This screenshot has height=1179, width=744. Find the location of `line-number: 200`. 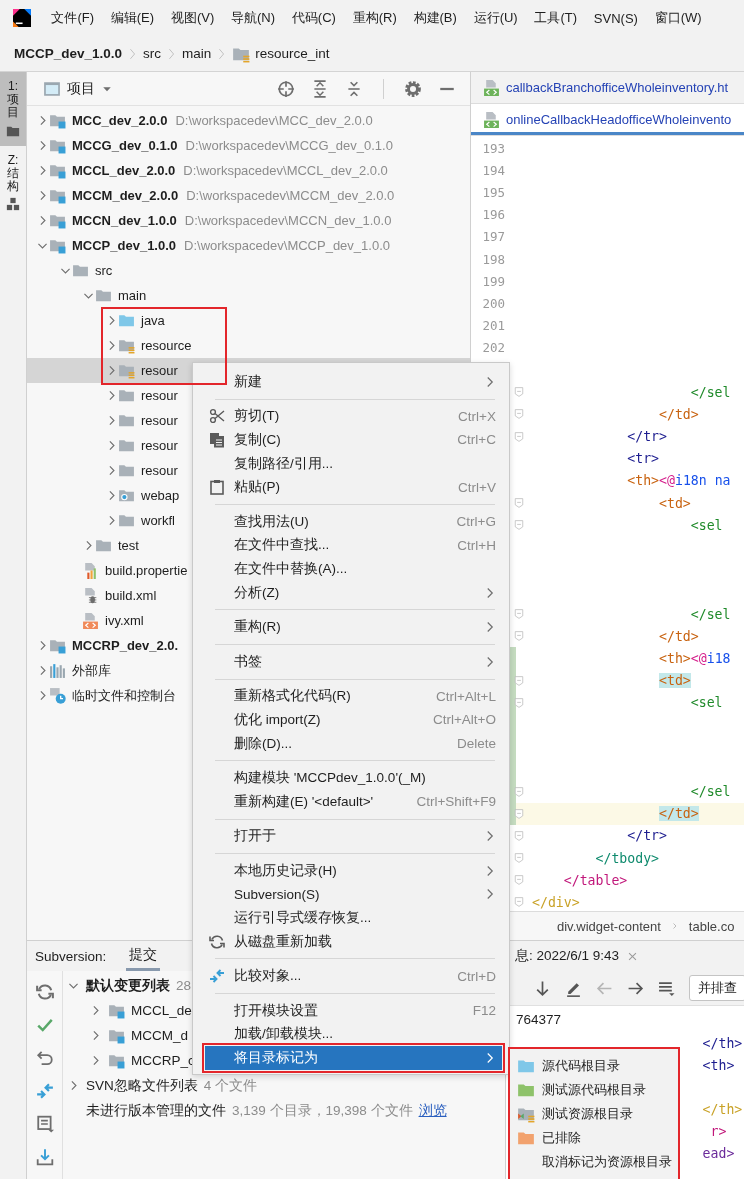

line-number: 200 is located at coordinates (493, 303).